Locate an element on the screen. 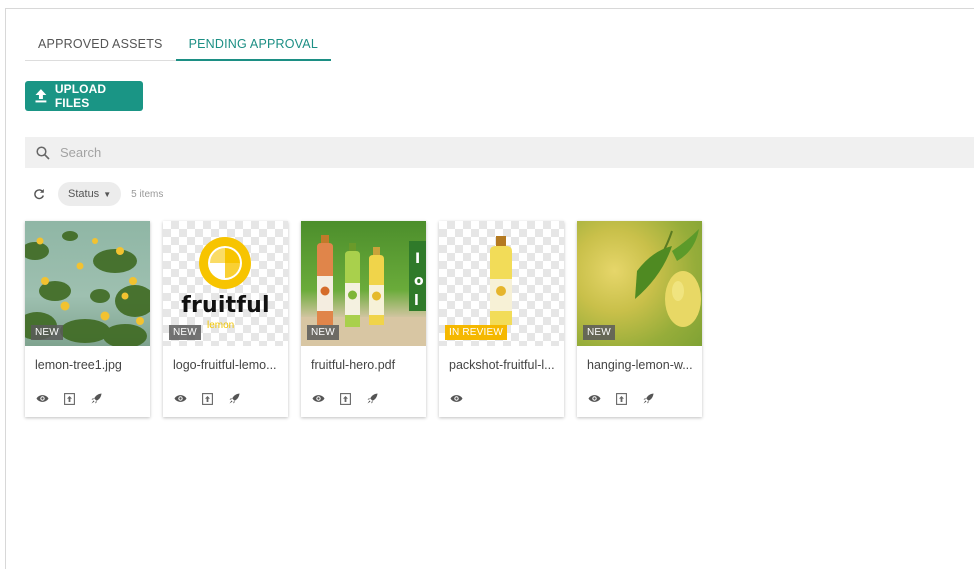 The height and width of the screenshot is (569, 974). status-filter-dropdown: Status ▼ is located at coordinates (90, 194).